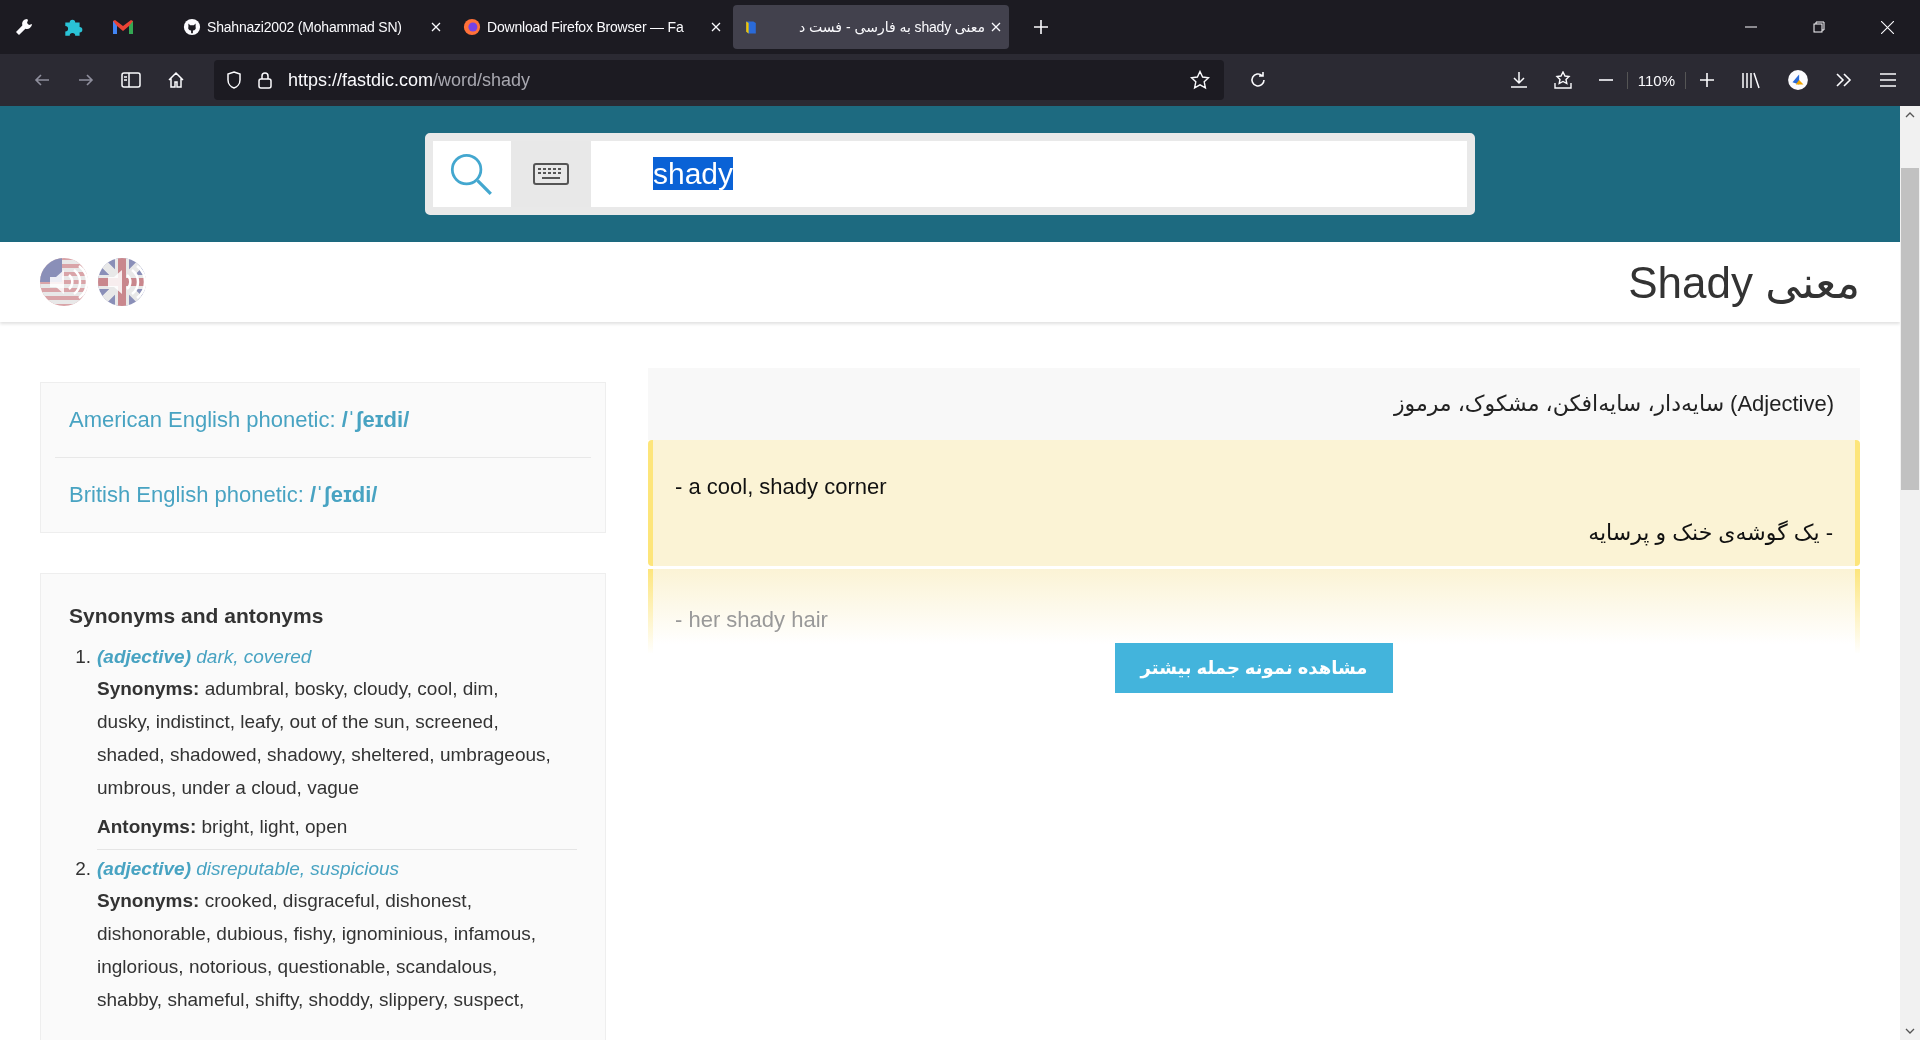 Image resolution: width=1920 pixels, height=1040 pixels. Describe the element at coordinates (337, 826) in the screenshot. I see `word-list: Antonyms: bright, light, open` at that location.